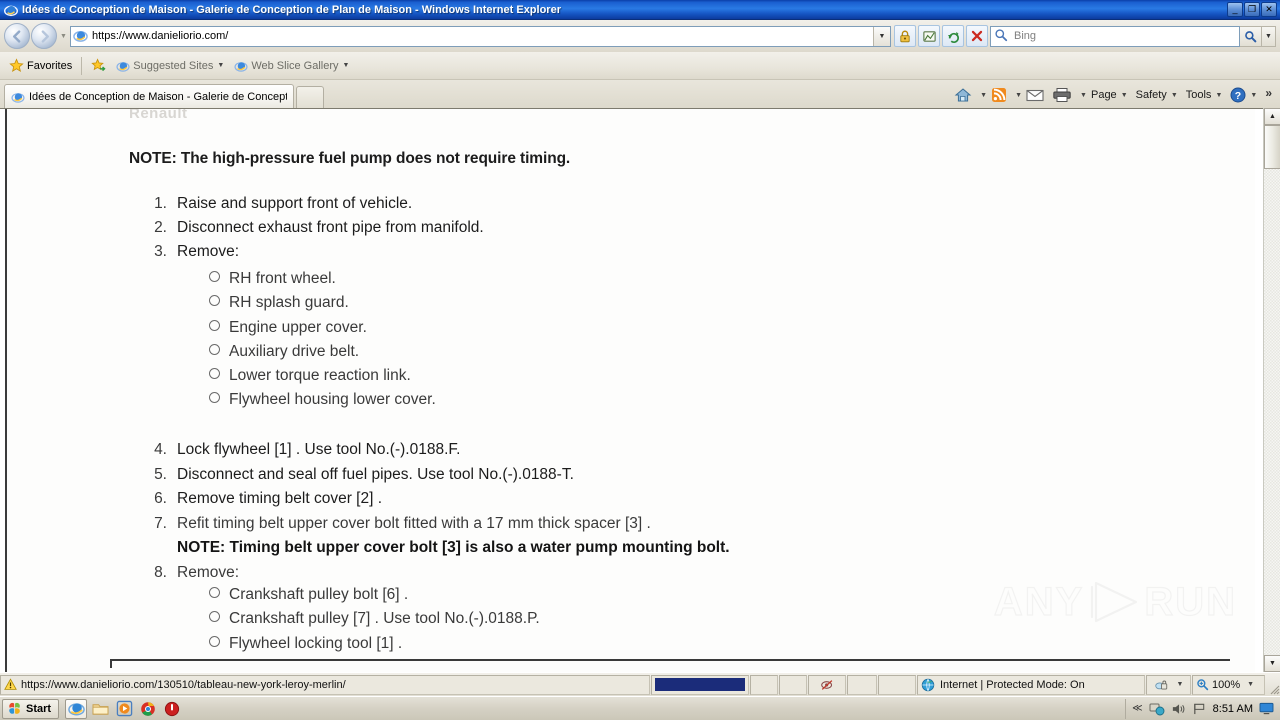  What do you see at coordinates (44, 36) in the screenshot?
I see `forward-button` at bounding box center [44, 36].